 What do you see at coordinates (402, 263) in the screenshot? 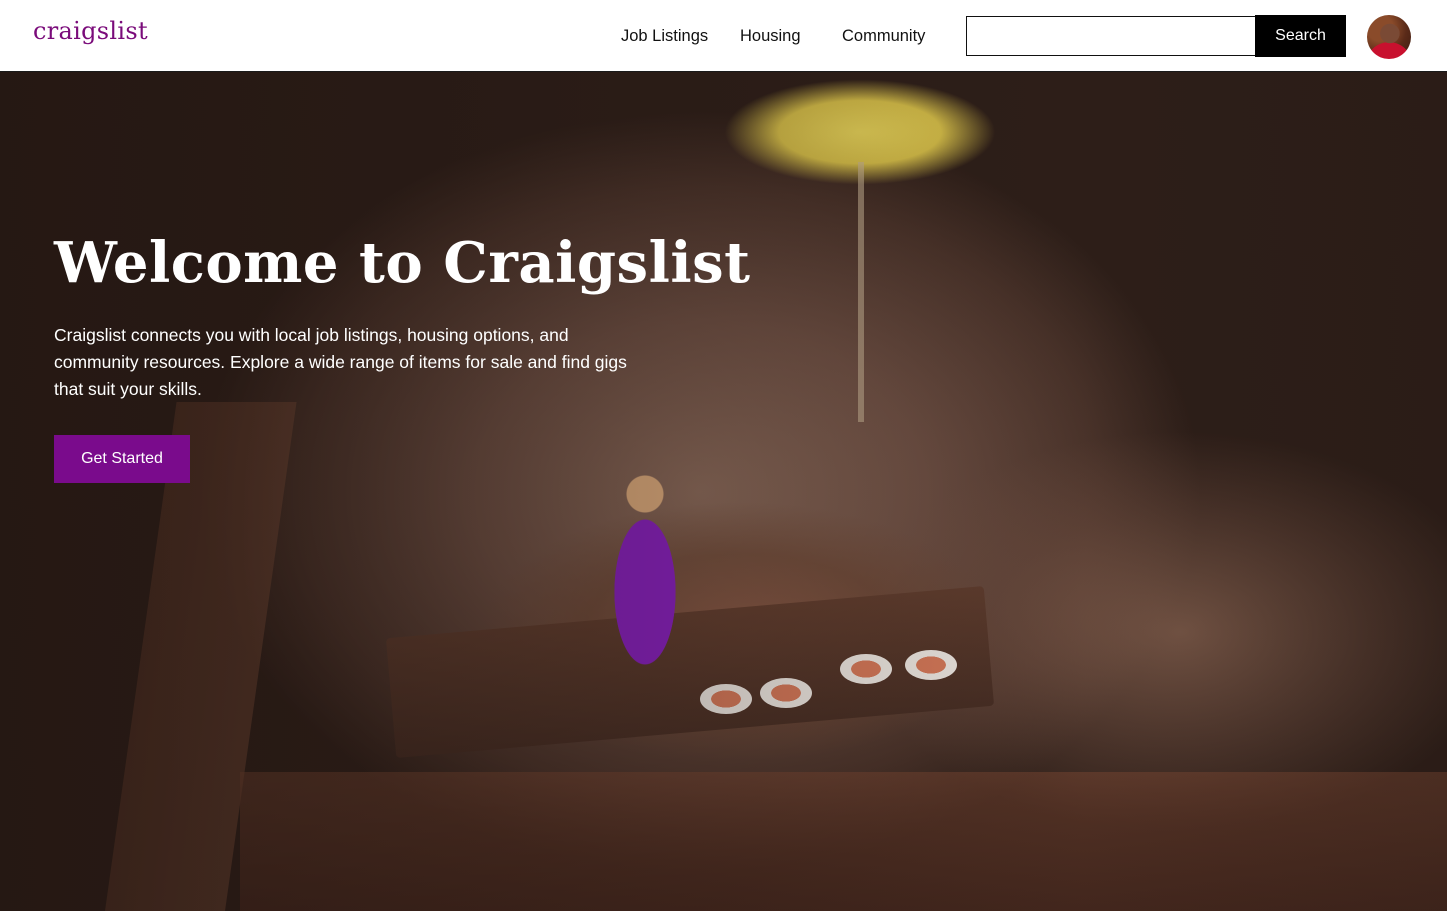
I see `hero-title: Welcome to Craigslist` at bounding box center [402, 263].